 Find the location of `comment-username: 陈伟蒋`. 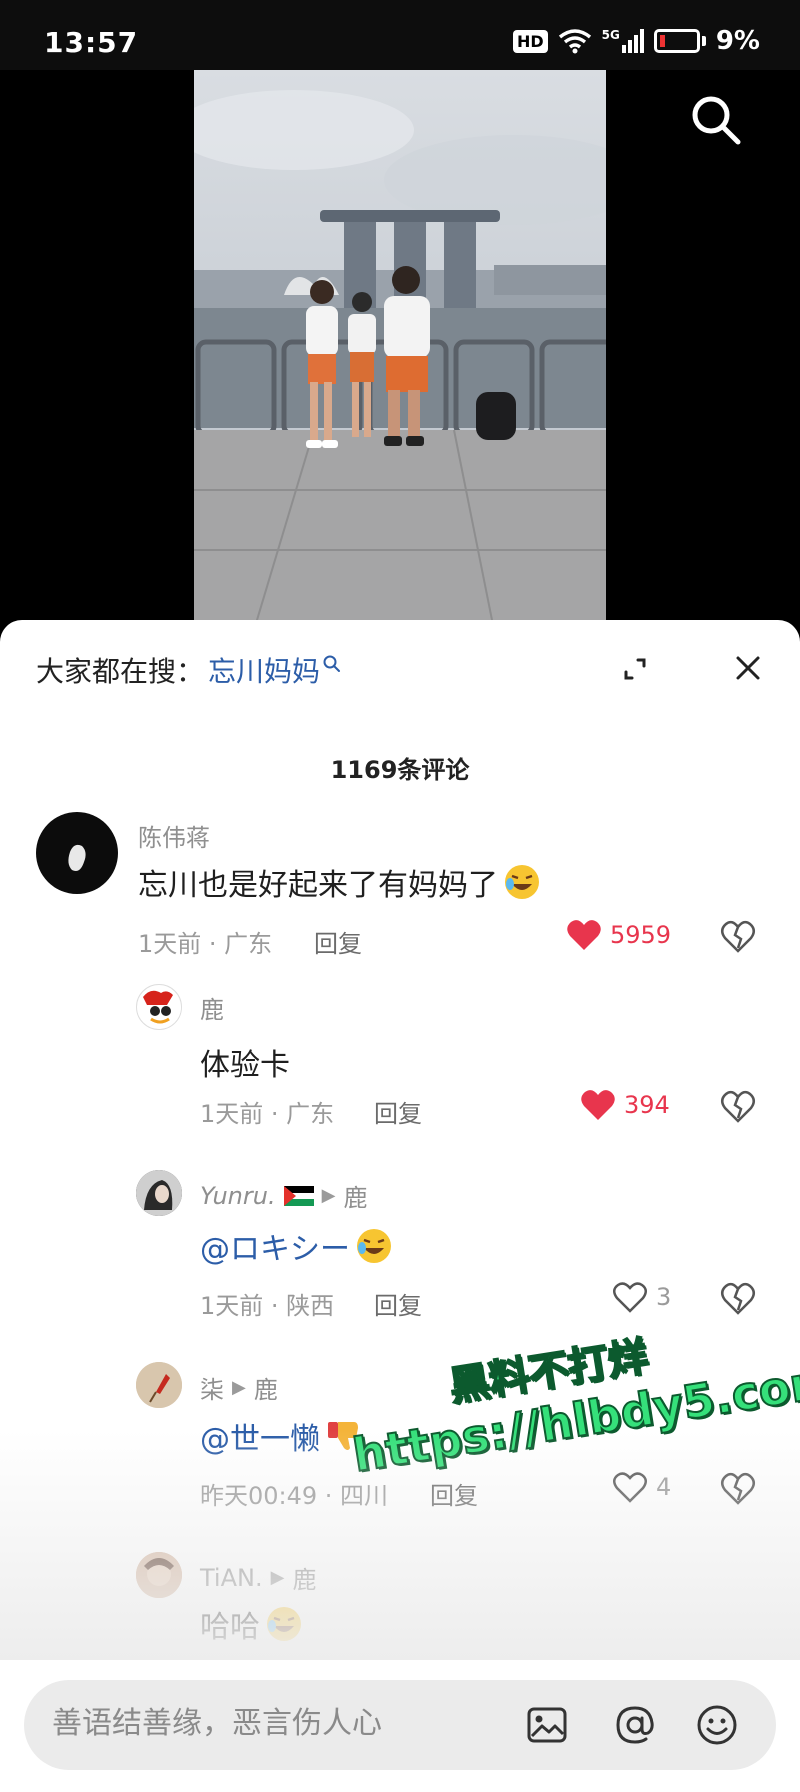

comment-username: 陈伟蒋 is located at coordinates (174, 835).